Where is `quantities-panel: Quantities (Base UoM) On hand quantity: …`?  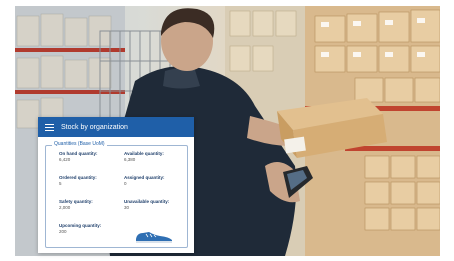 quantities-panel: Quantities (Base UoM) On hand quantity: … is located at coordinates (116, 194).